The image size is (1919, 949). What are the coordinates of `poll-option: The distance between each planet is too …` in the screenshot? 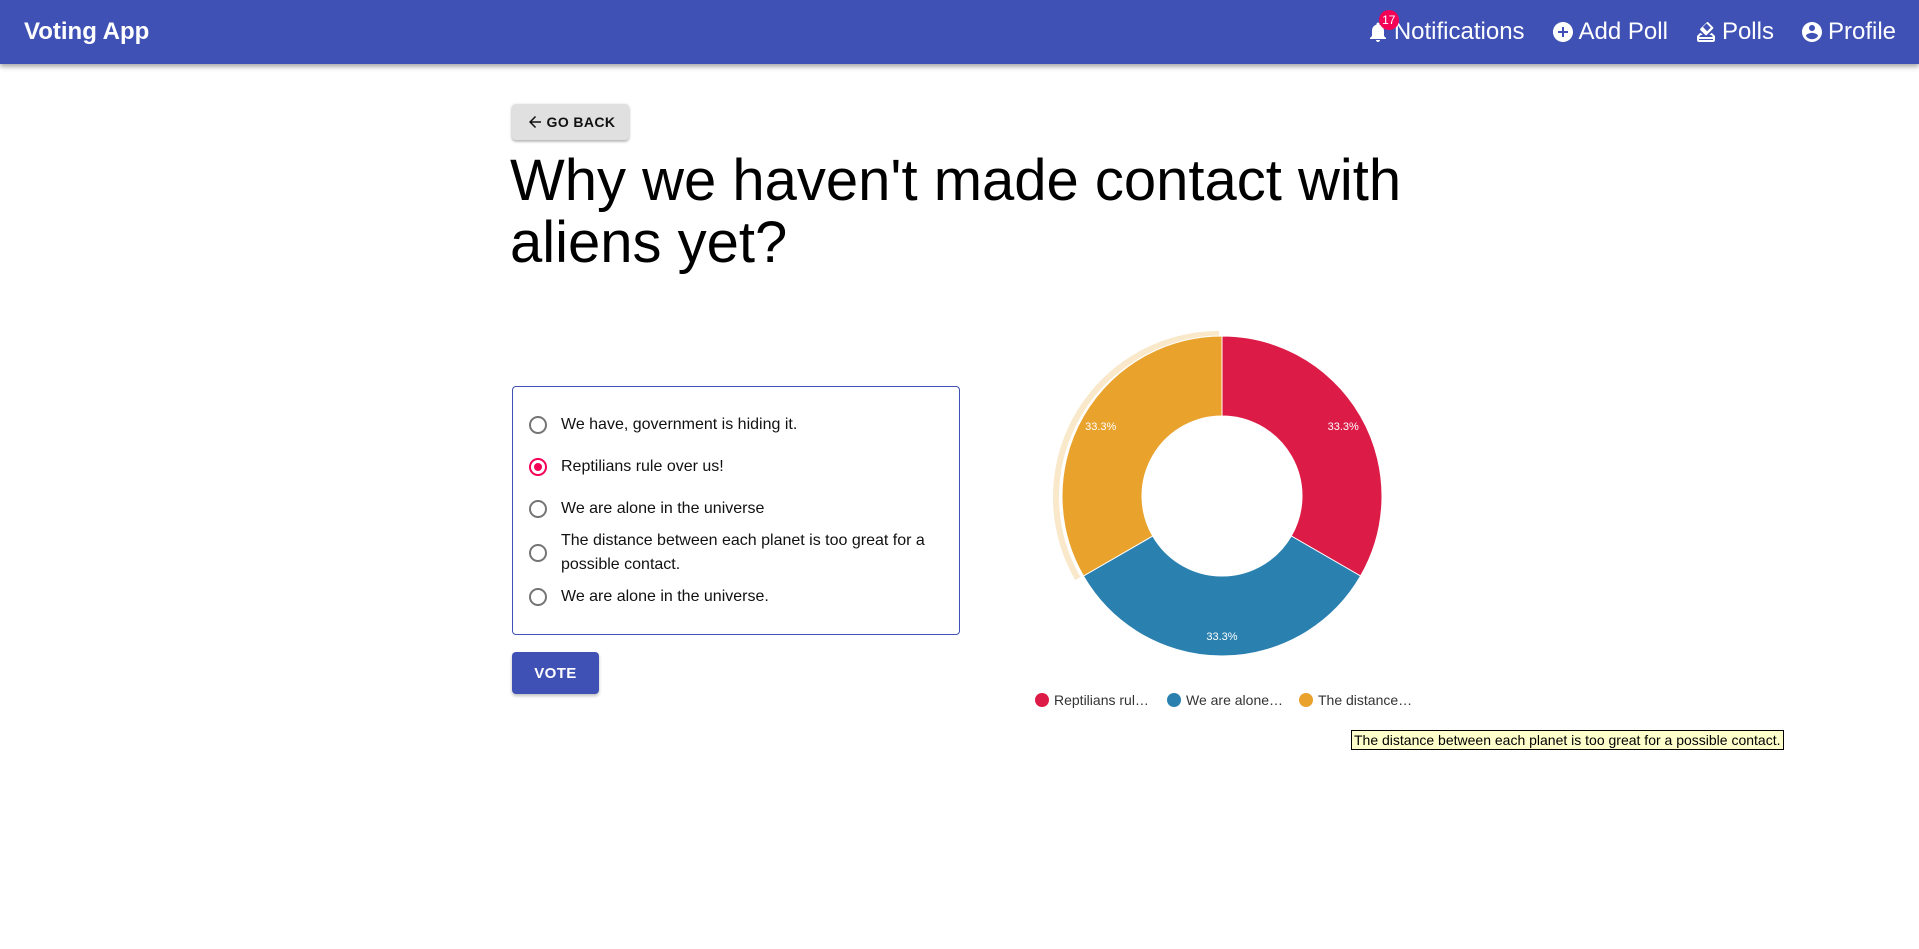 It's located at (730, 553).